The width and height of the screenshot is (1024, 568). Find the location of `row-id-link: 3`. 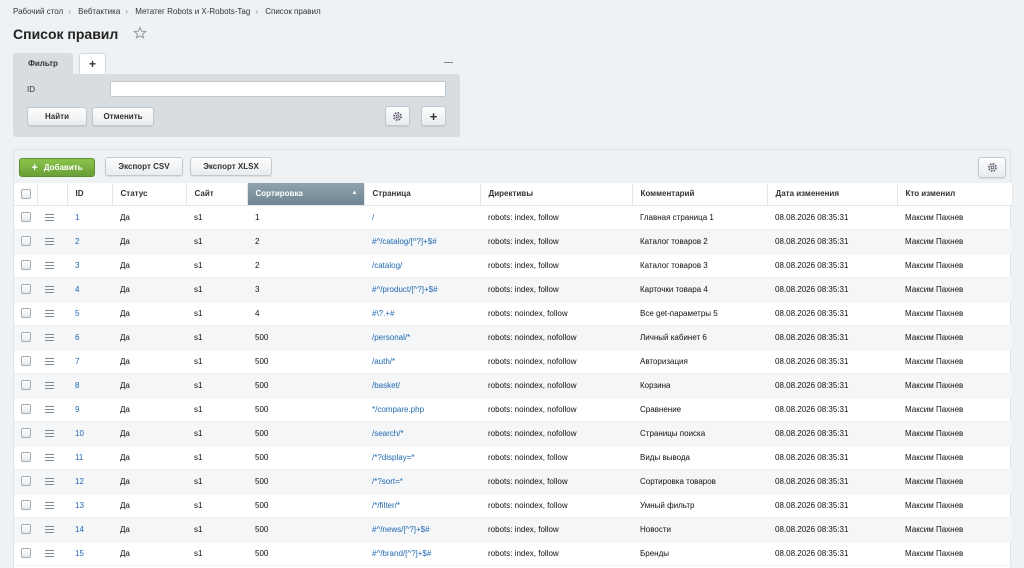

row-id-link: 3 is located at coordinates (89, 265).